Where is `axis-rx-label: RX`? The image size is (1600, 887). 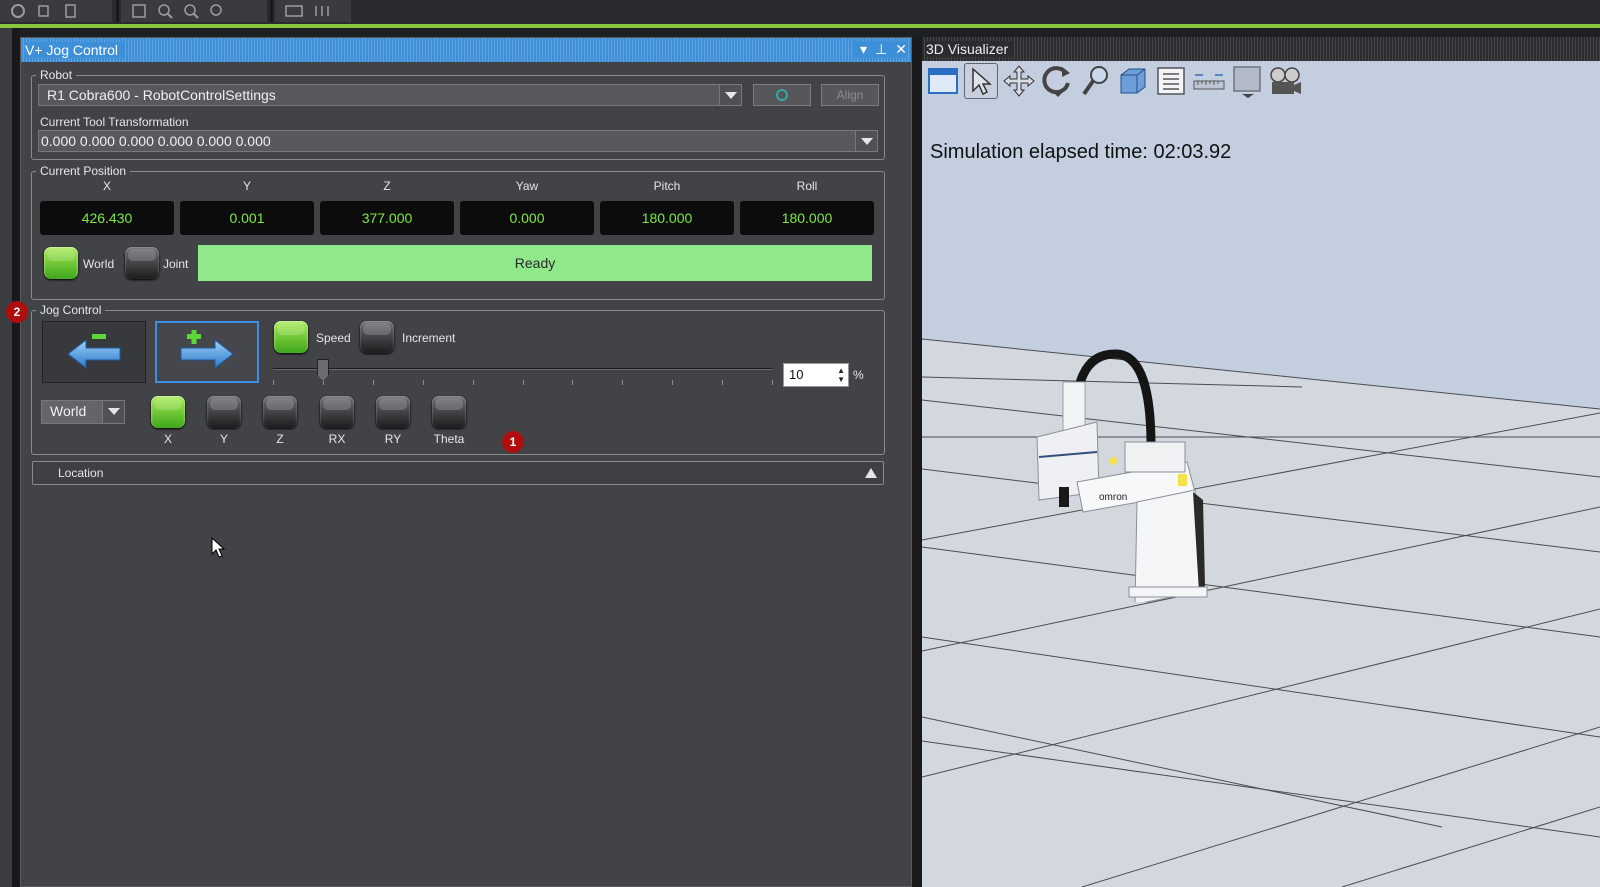 axis-rx-label: RX is located at coordinates (337, 439).